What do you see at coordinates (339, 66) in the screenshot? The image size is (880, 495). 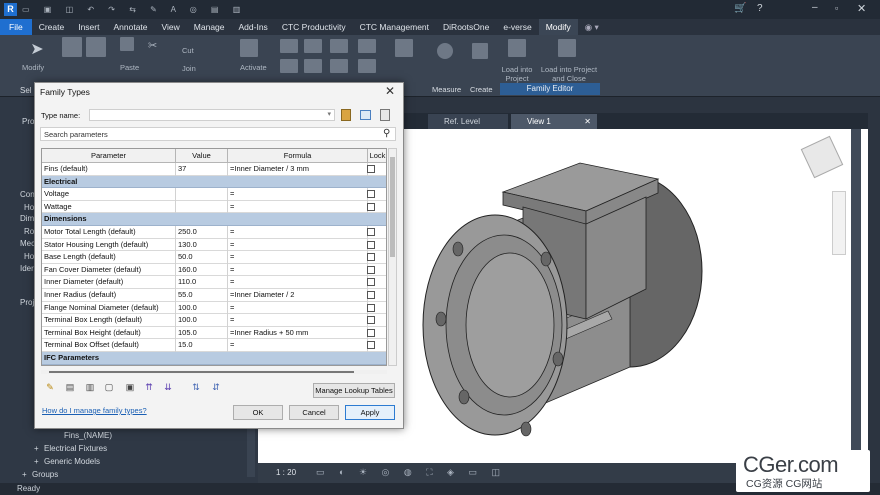 I see `rotate-icon` at bounding box center [339, 66].